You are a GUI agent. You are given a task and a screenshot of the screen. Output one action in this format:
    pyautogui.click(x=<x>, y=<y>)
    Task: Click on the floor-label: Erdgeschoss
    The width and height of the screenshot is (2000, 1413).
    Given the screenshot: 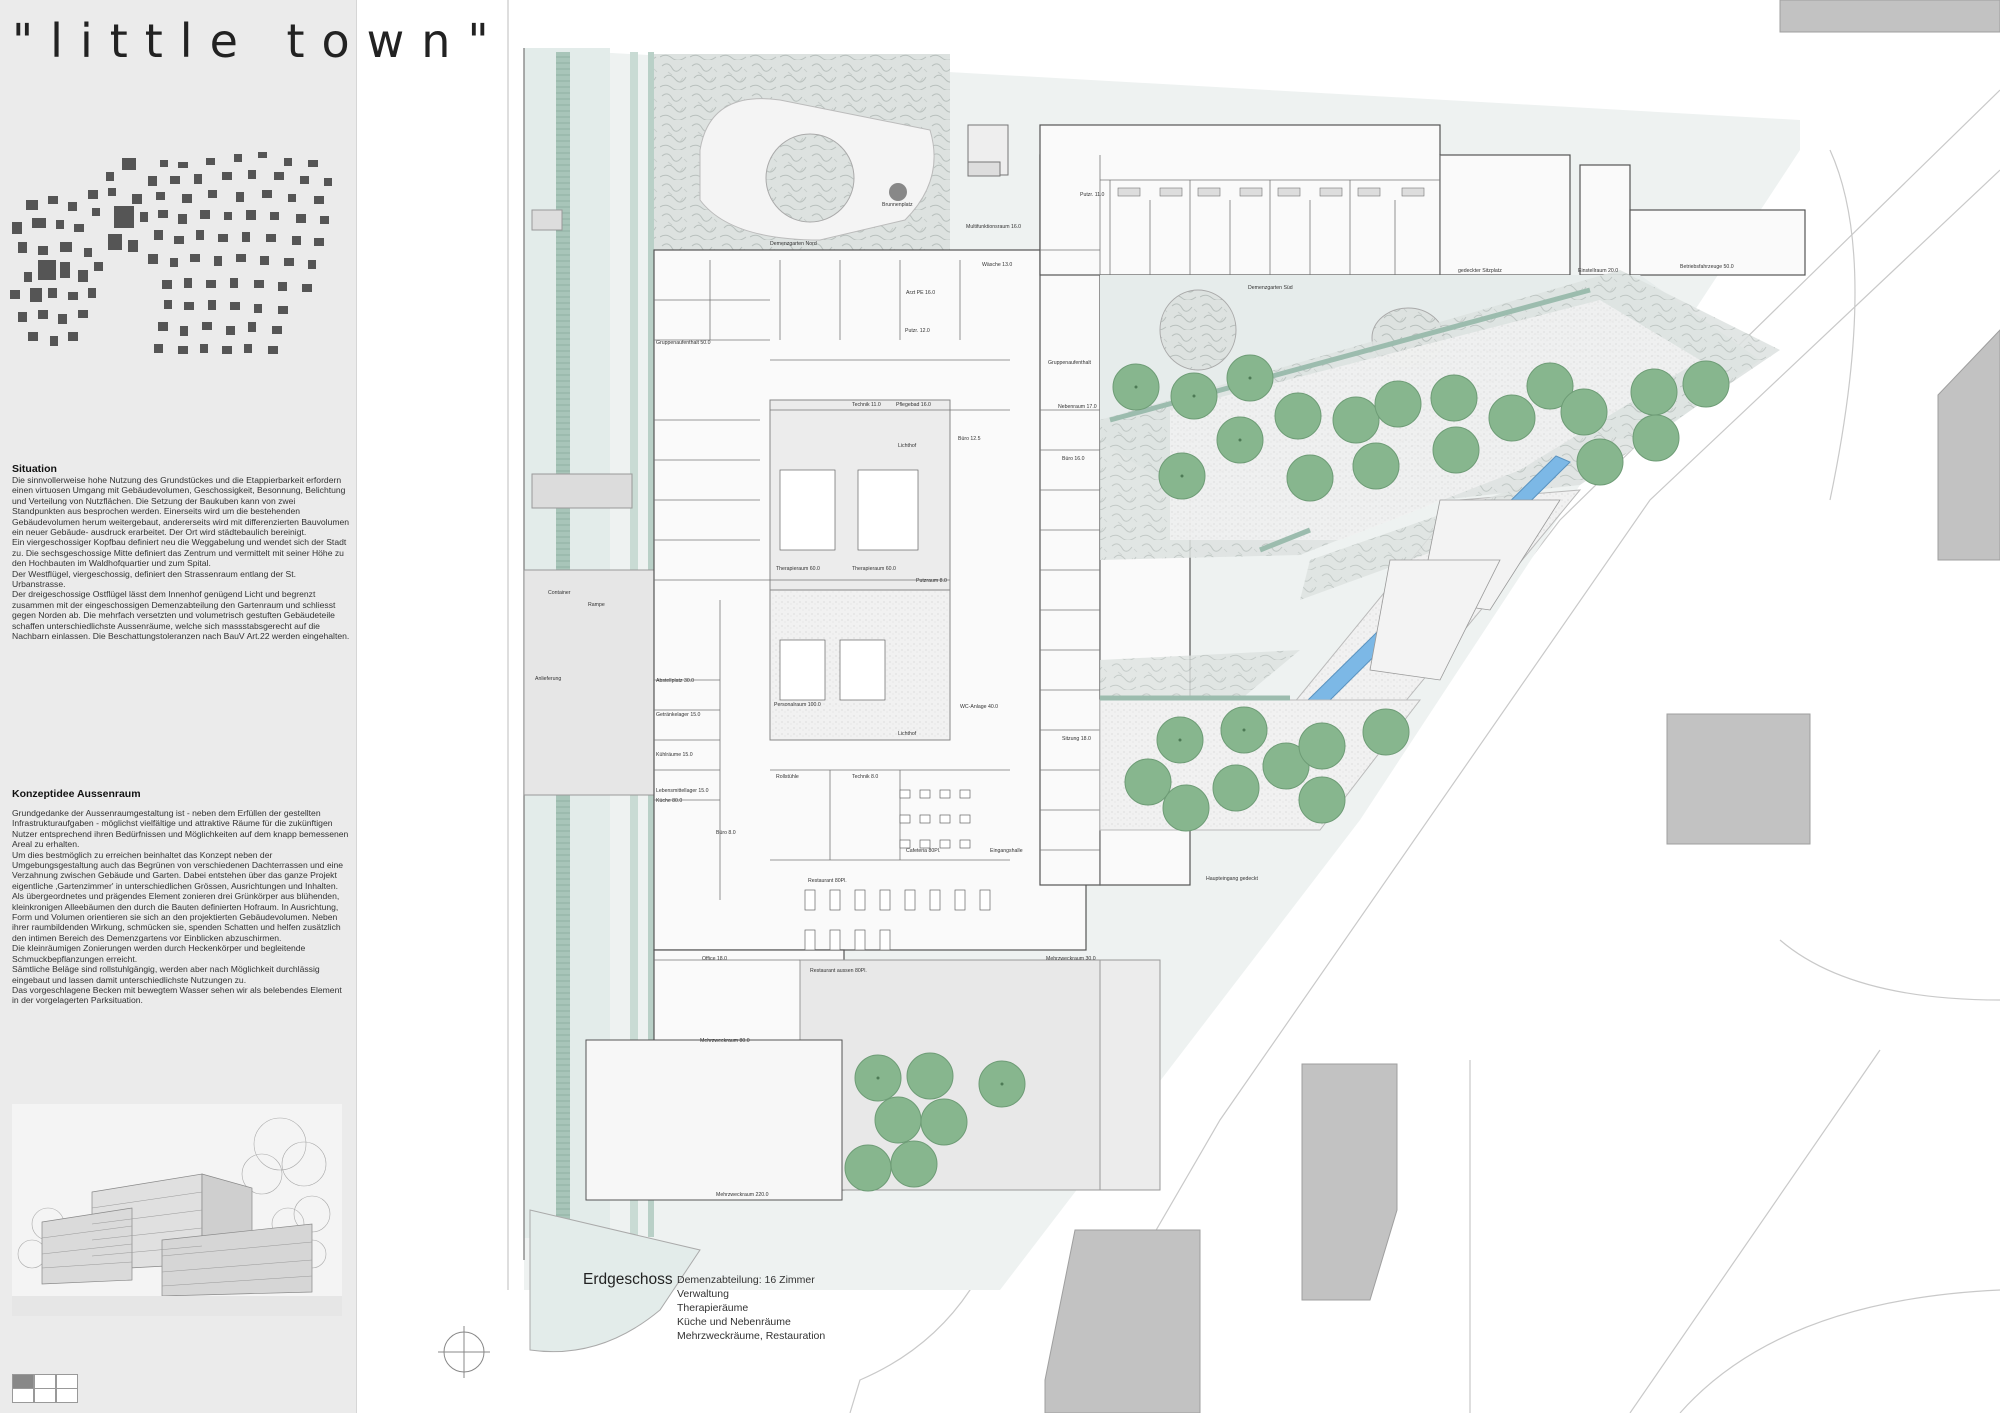 What is the action you would take?
    pyautogui.click(x=628, y=1279)
    